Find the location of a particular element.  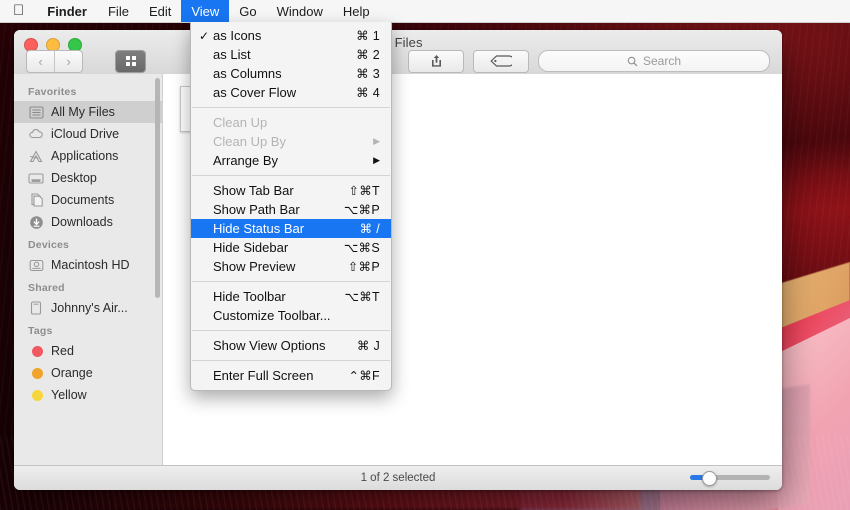

harddisk-icon is located at coordinates (36, 265).